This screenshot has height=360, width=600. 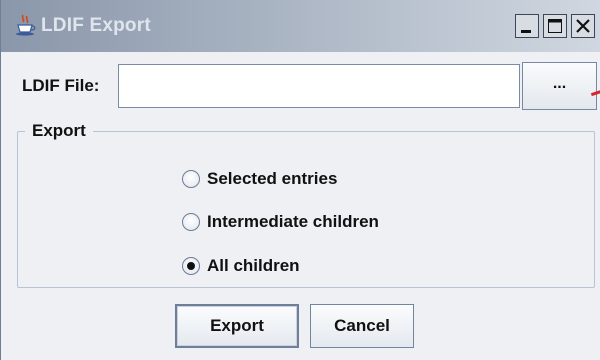 I want to click on maximize-icon, so click(x=555, y=26).